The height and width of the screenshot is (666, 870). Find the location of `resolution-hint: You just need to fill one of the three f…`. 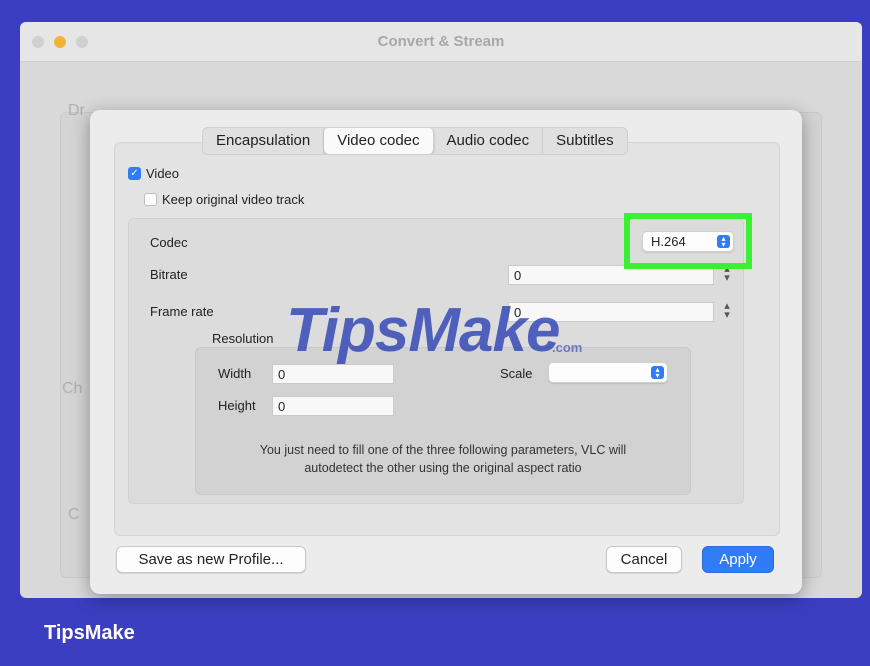

resolution-hint: You just need to fill one of the three f… is located at coordinates (443, 459).